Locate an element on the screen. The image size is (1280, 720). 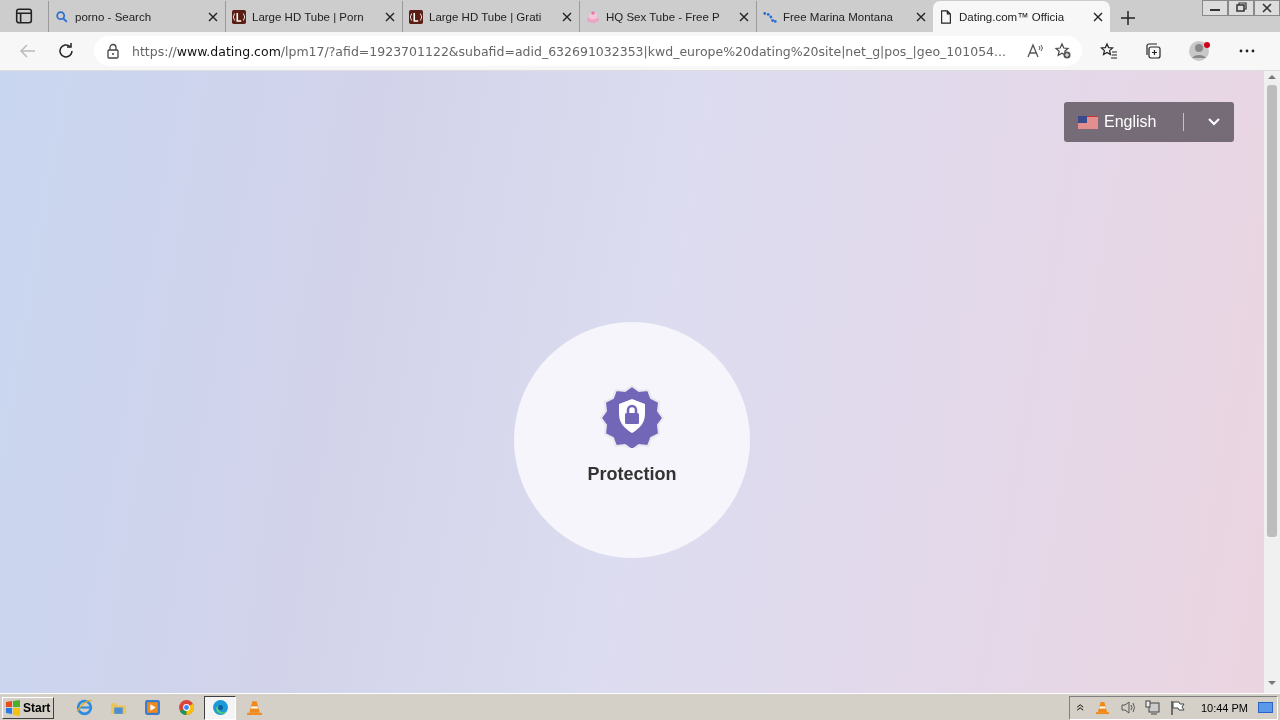
favorites-icon is located at coordinates (1109, 51).